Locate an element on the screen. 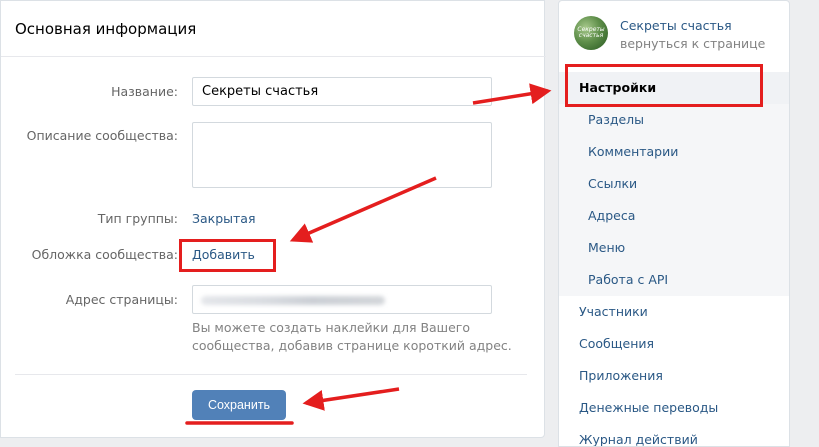  sidebar-item-money-transfers: Денежные переводы is located at coordinates (674, 408).